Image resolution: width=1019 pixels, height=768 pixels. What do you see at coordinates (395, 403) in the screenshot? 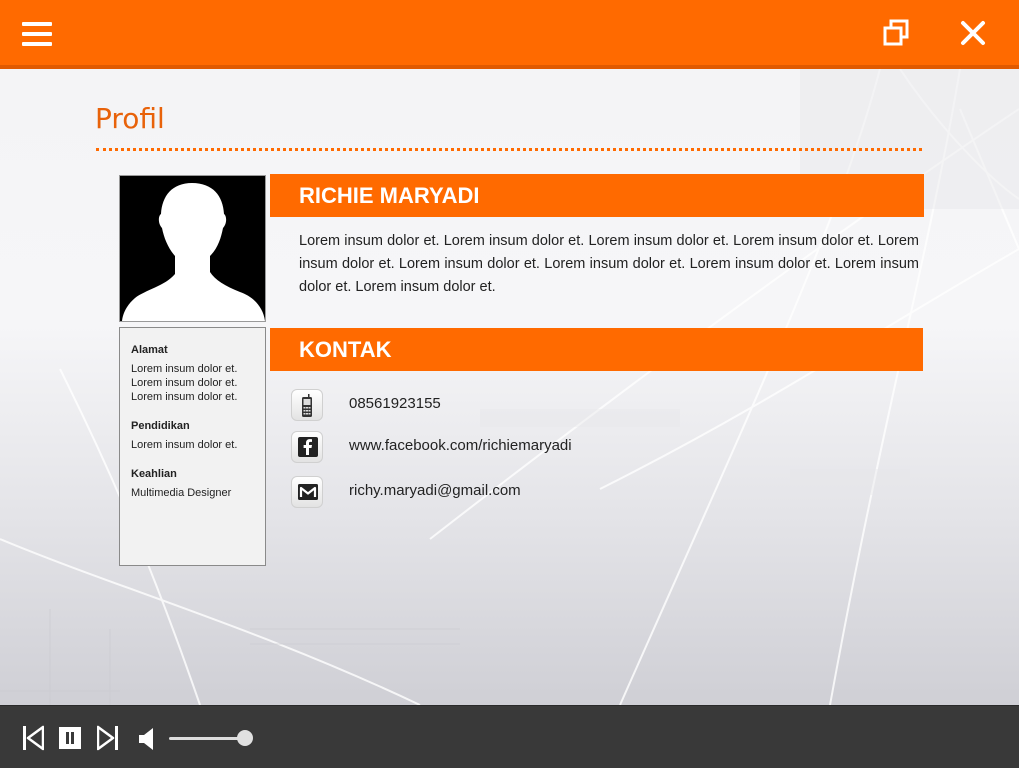
I see `contact-phone-text: 08561923155` at bounding box center [395, 403].